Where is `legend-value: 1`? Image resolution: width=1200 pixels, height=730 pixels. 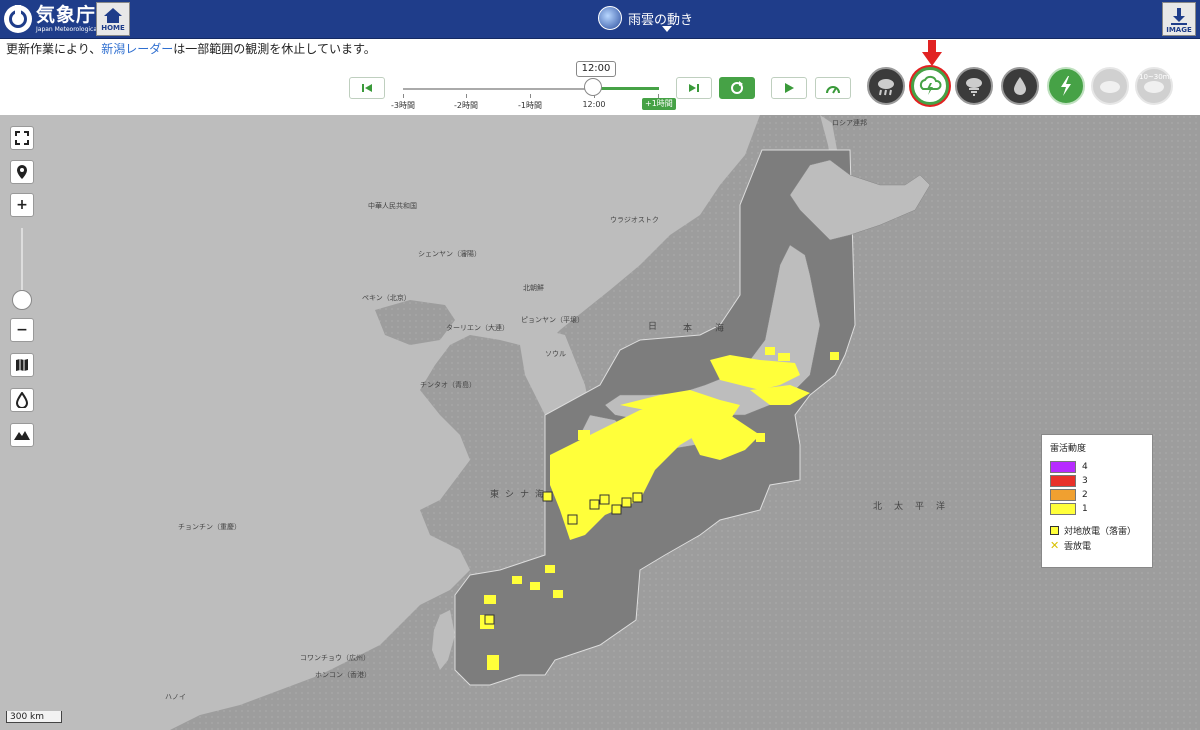
legend-value: 1 is located at coordinates (1085, 509).